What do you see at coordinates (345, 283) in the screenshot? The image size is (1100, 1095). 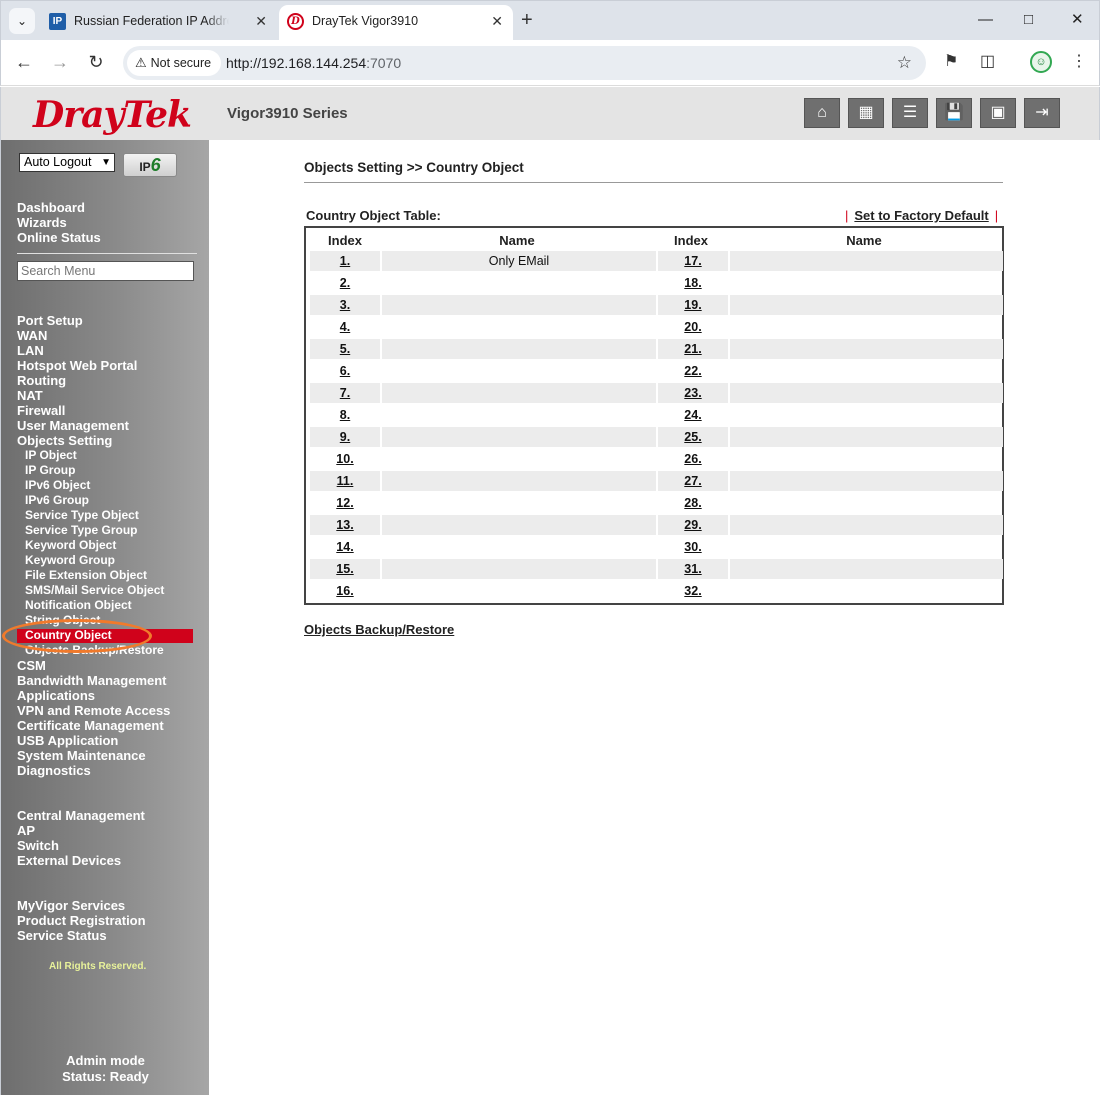 I see `index-link: 2.` at bounding box center [345, 283].